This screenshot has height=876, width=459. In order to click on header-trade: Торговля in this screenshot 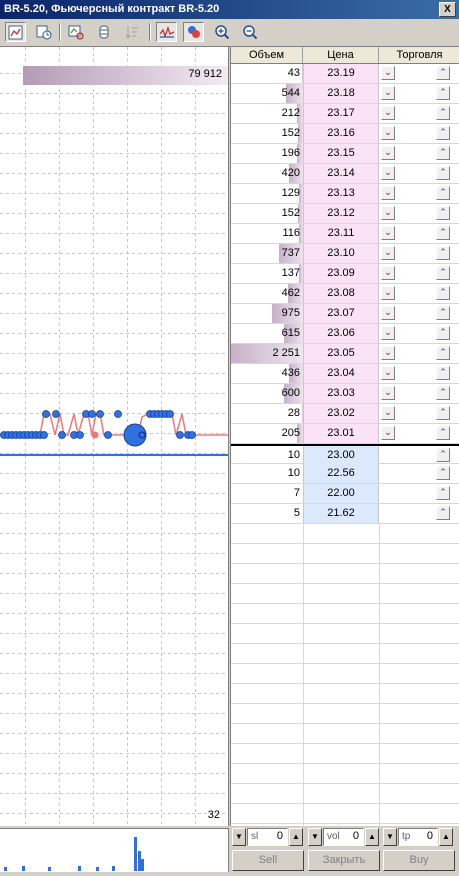, I will do `click(419, 55)`.